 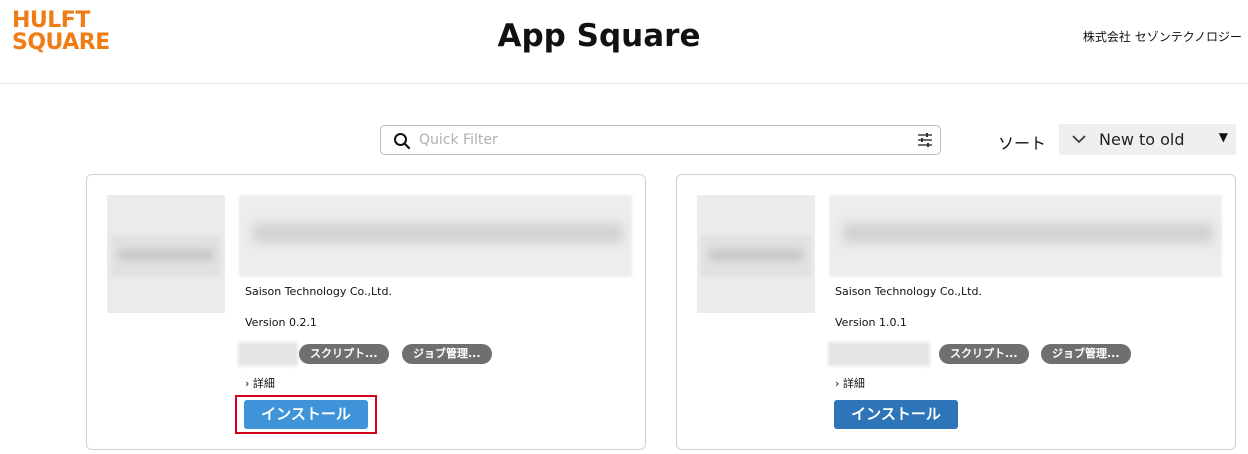 I want to click on search-icon, so click(x=402, y=141).